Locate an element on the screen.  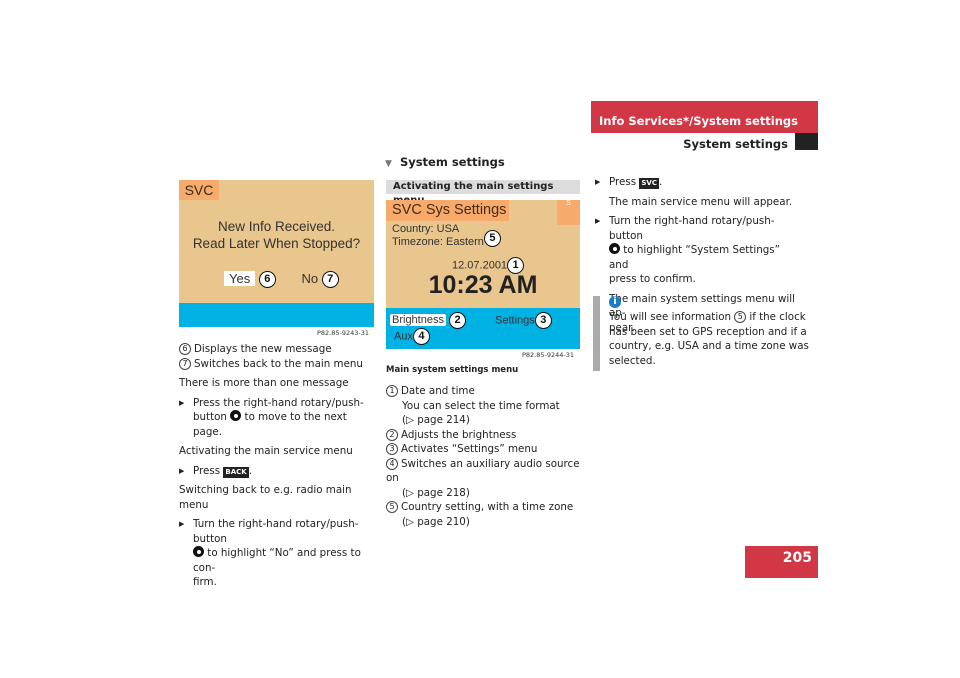
legend-item: (▷ page 214) is located at coordinates (488, 420).